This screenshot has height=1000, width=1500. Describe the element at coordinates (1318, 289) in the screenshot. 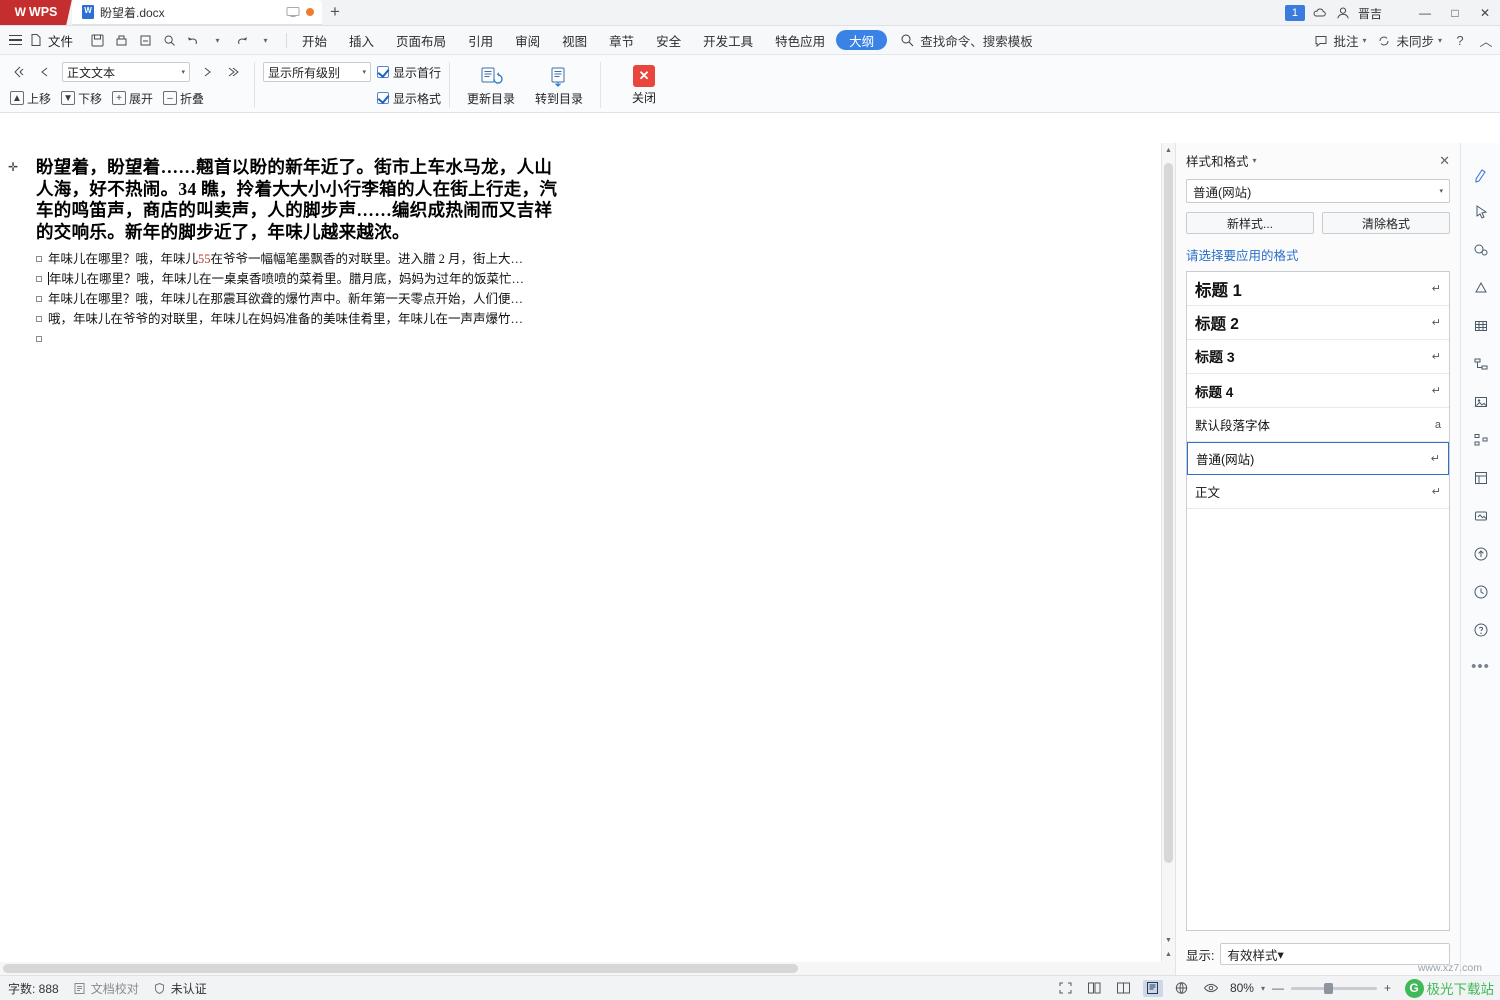

I see `style-item-heading1: 标题 1 ↵` at that location.